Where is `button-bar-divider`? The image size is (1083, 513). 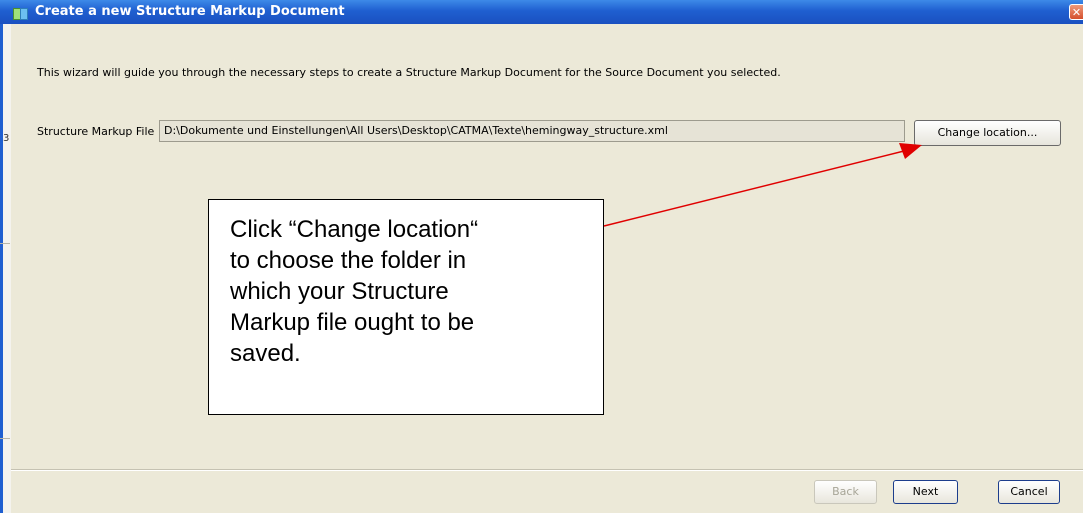
button-bar-divider is located at coordinates (547, 470).